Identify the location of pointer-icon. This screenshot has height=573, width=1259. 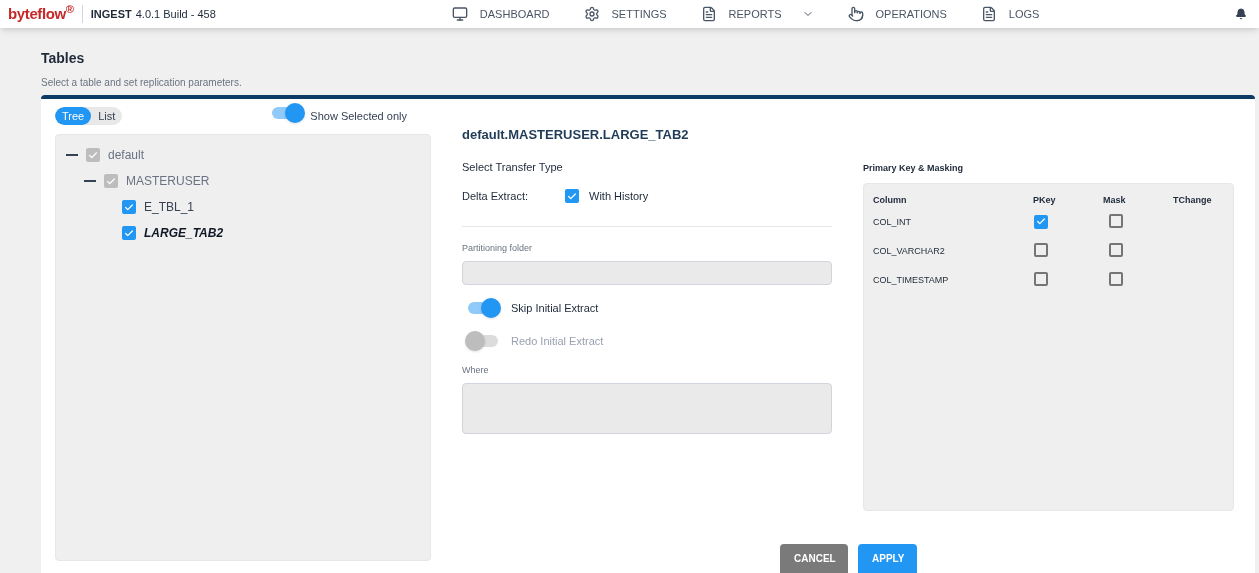
(855, 14).